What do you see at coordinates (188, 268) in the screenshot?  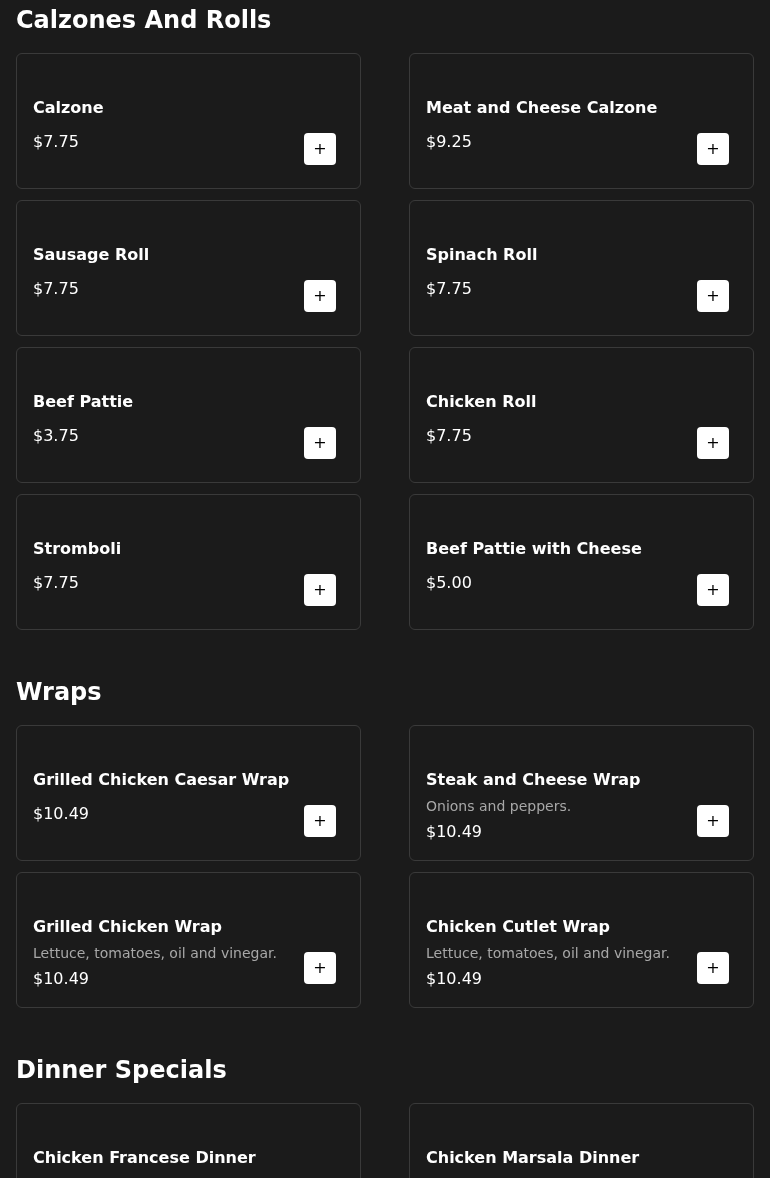 I see `menu-item-card: Sausage Roll $7.75 +` at bounding box center [188, 268].